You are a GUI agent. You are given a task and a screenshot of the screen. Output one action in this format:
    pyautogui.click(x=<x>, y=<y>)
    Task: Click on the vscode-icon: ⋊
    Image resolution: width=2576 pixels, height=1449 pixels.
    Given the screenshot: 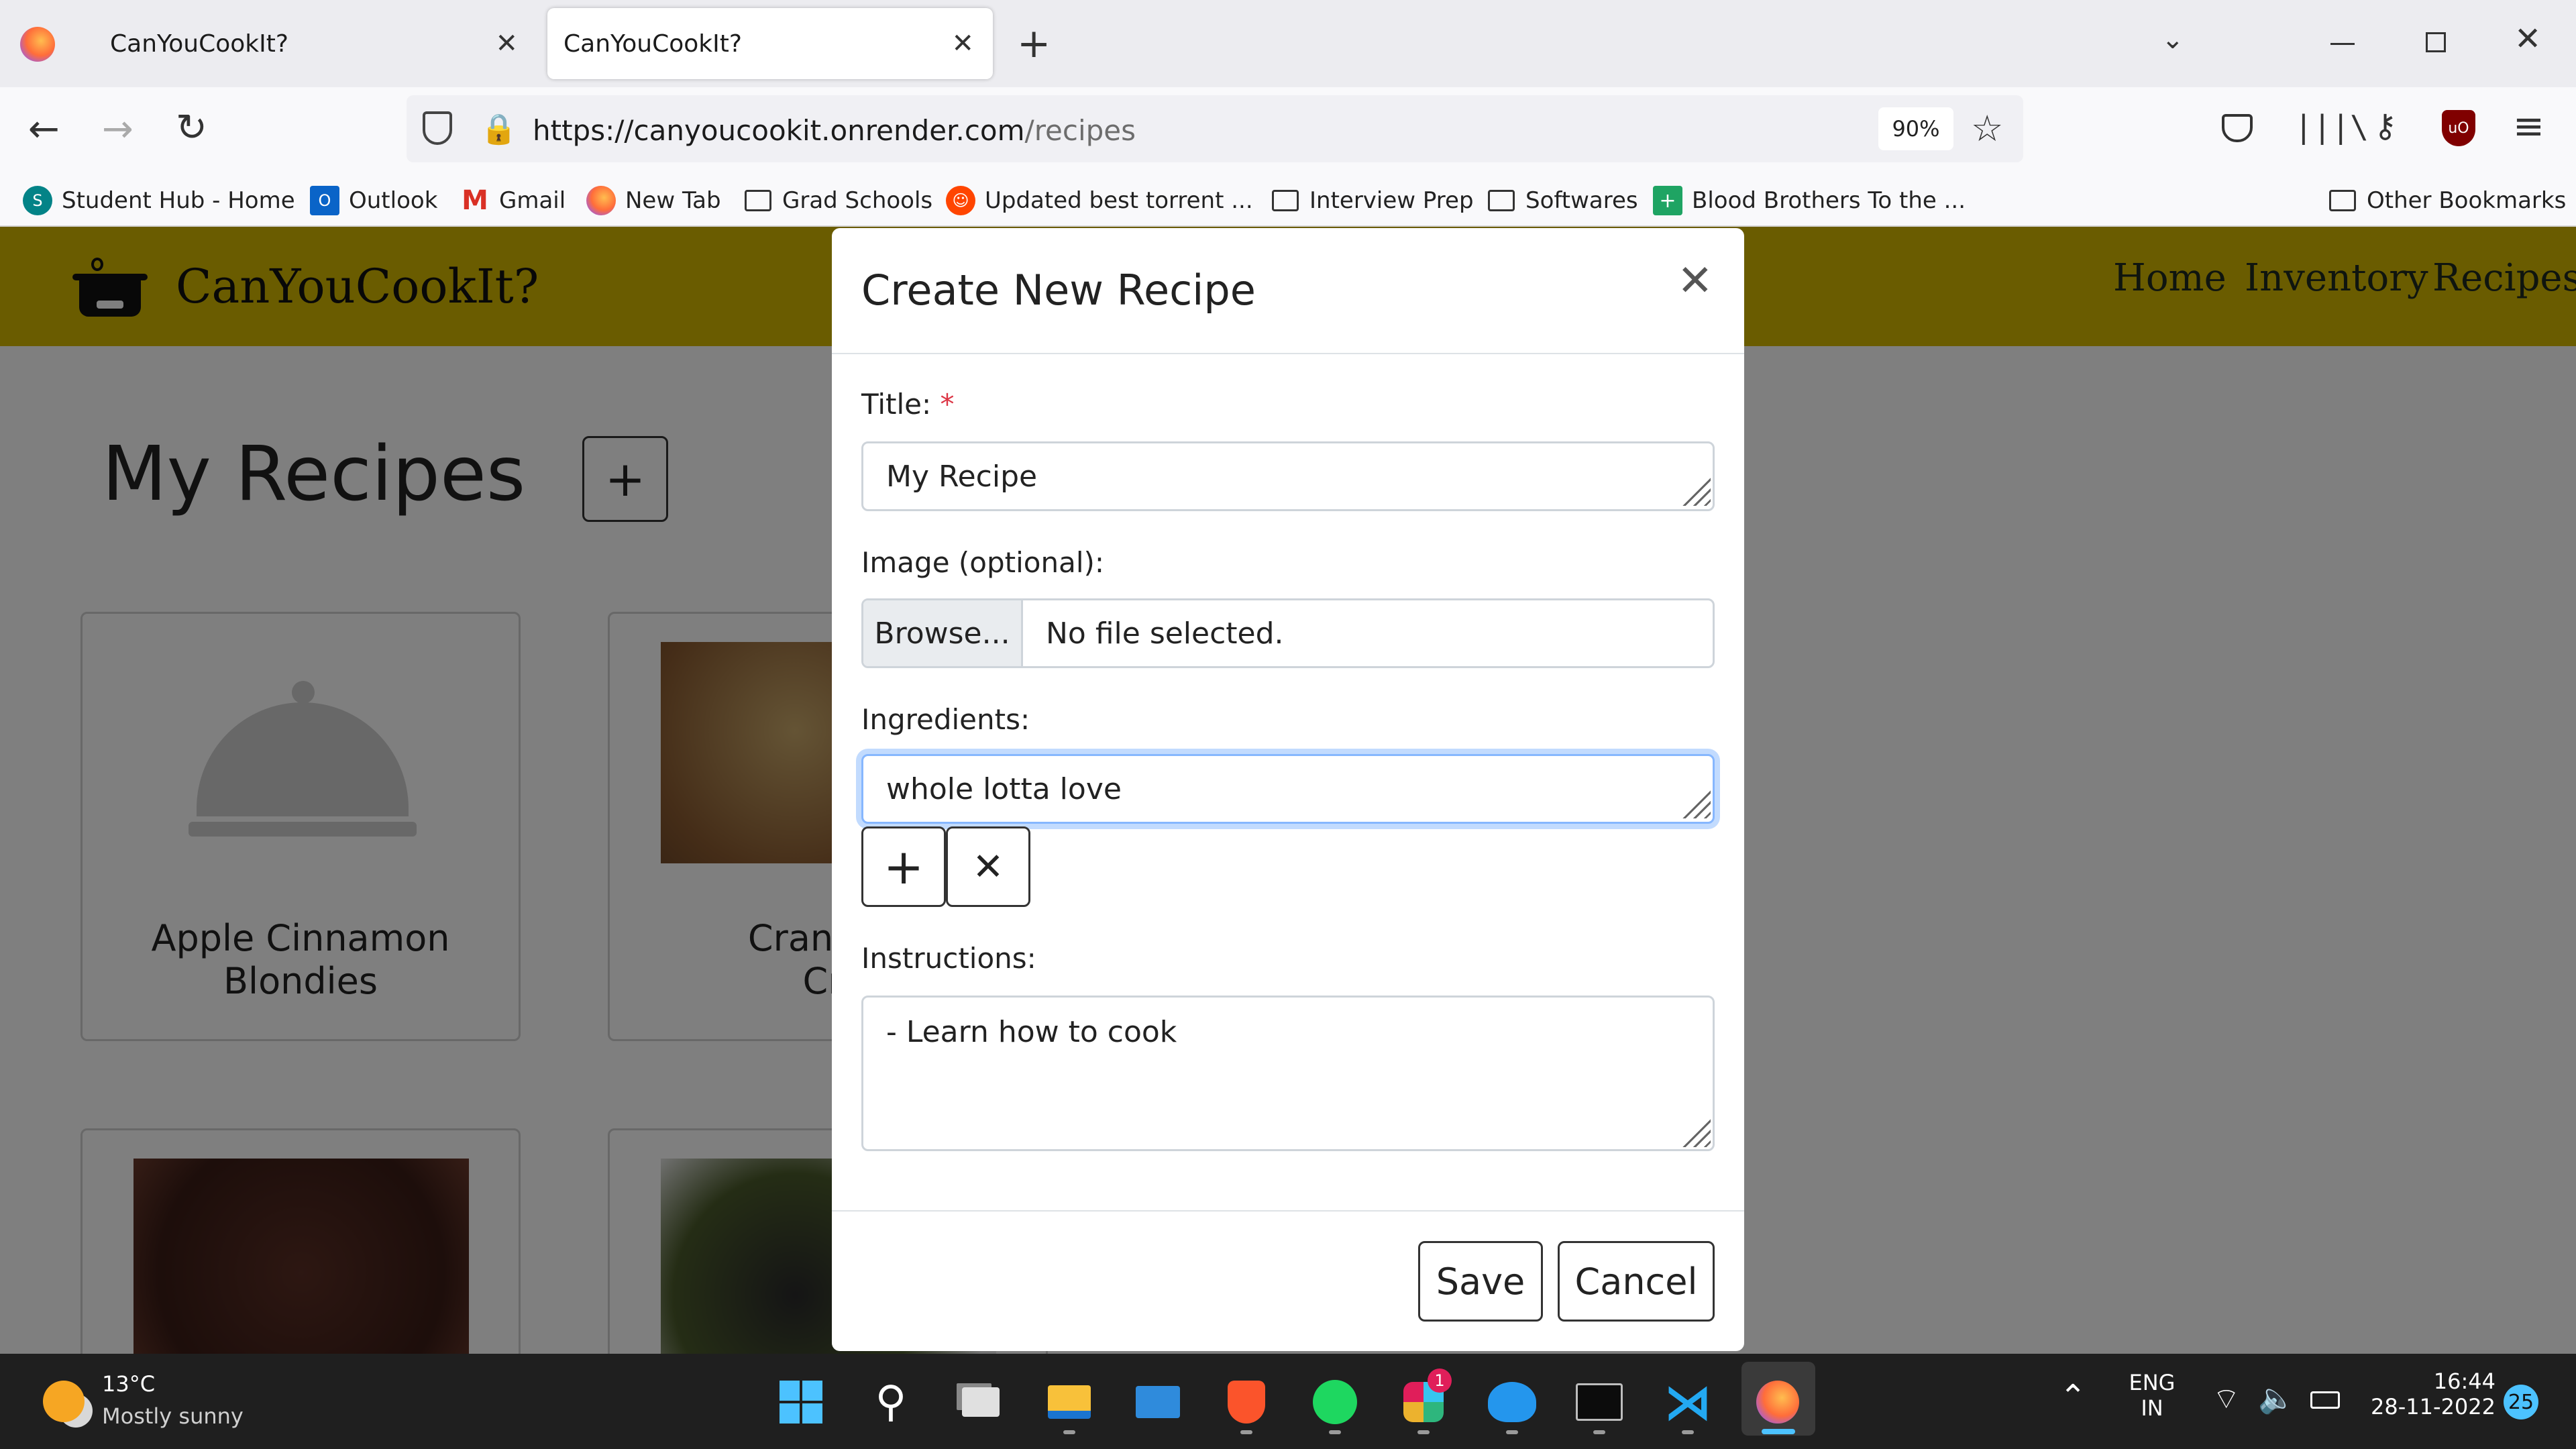 What is the action you would take?
    pyautogui.click(x=1688, y=1402)
    